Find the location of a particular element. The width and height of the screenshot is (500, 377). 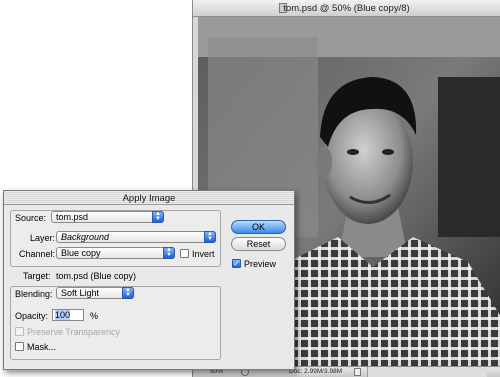

preview-label: Preview is located at coordinates (260, 264).